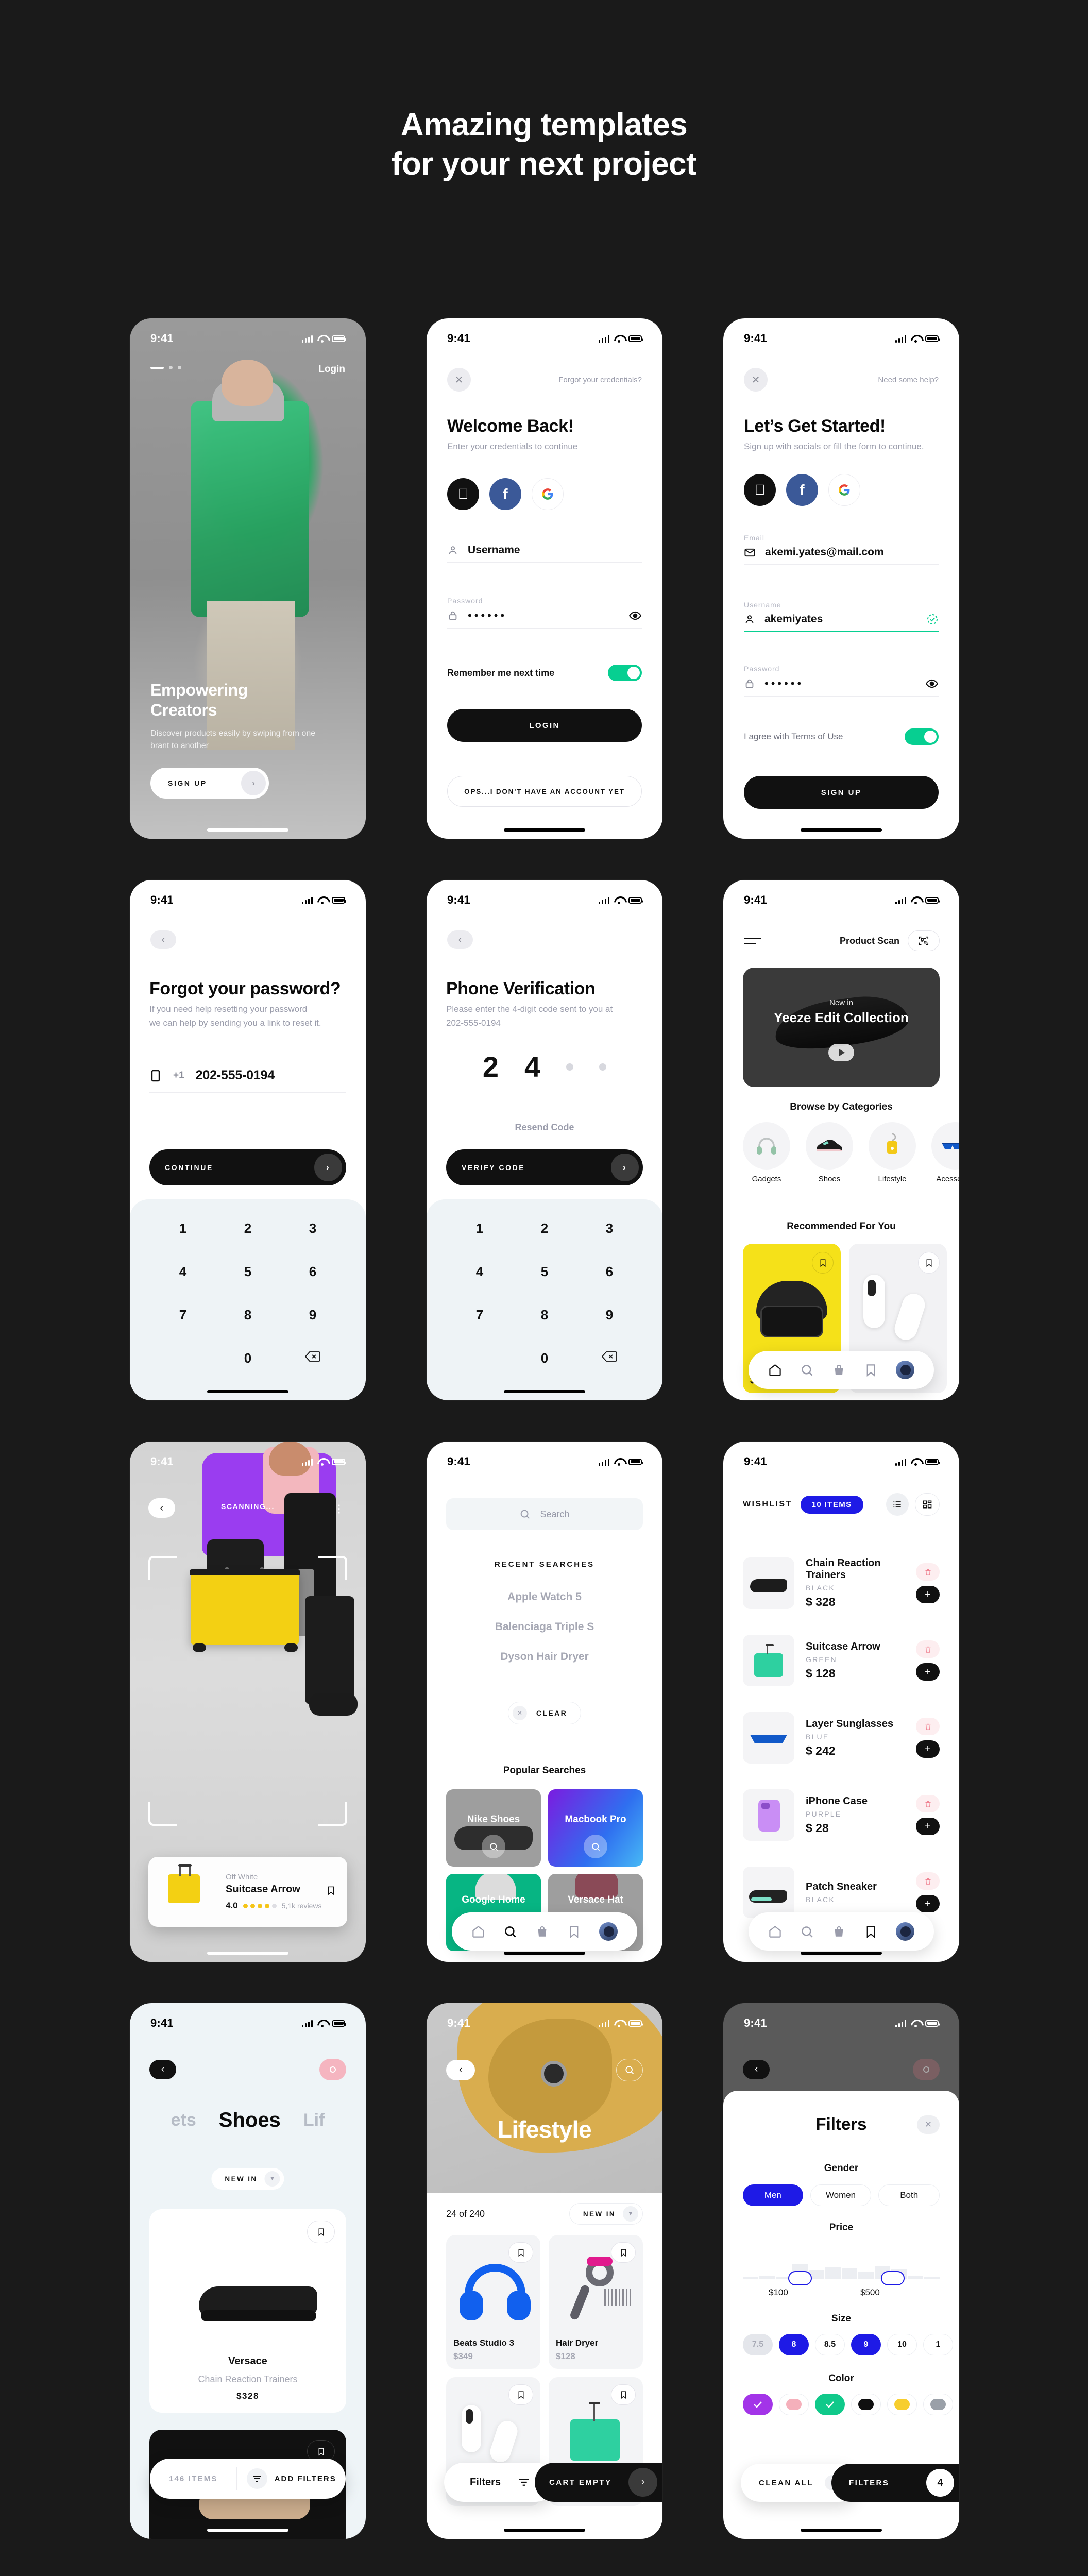  Describe the element at coordinates (247, 1358) in the screenshot. I see `key-0: 0` at that location.